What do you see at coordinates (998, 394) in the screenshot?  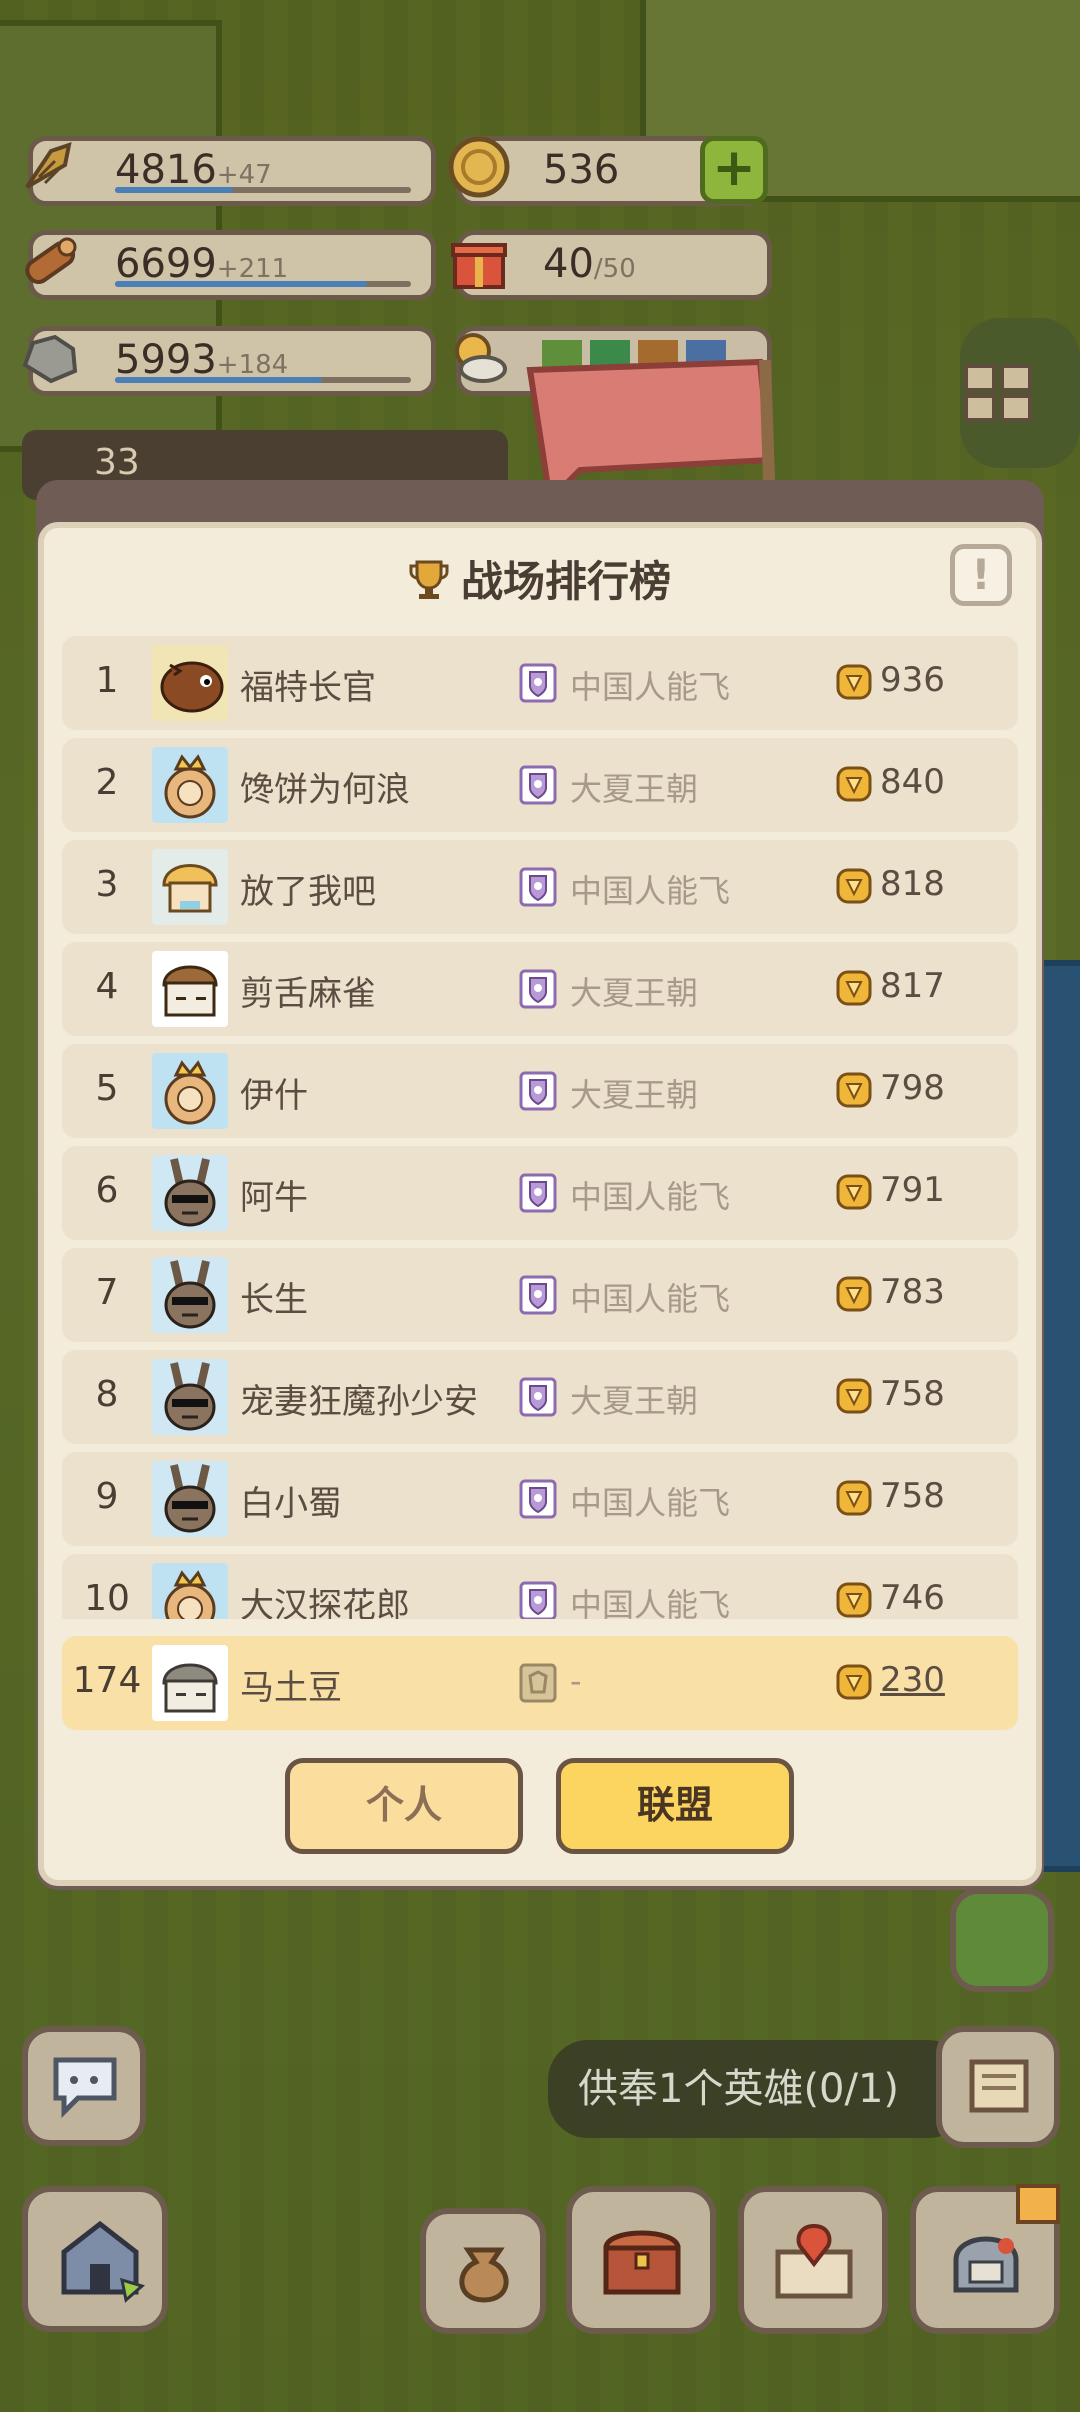 I see `grid-menu-icon` at bounding box center [998, 394].